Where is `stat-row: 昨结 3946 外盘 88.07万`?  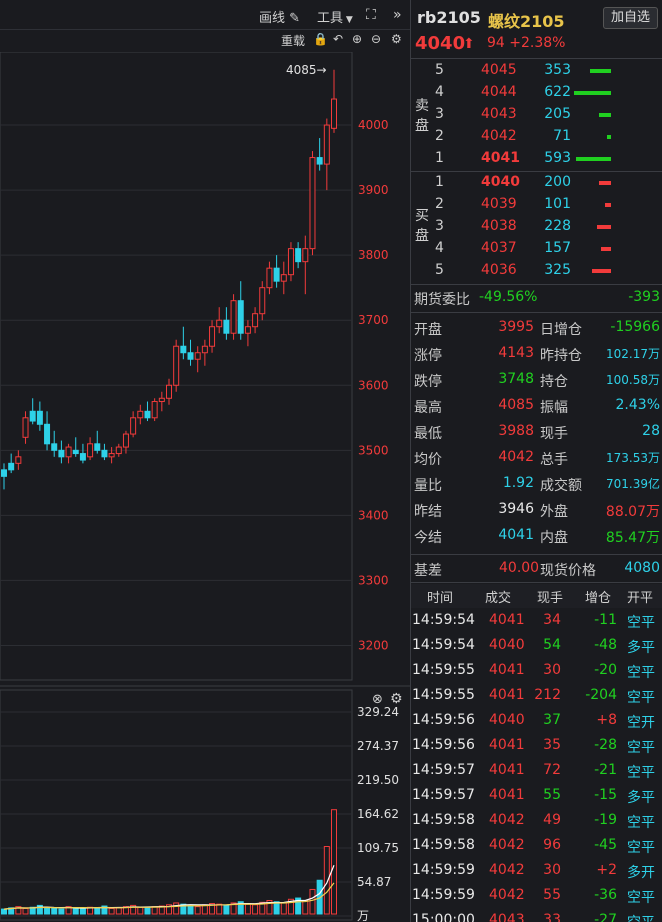 stat-row: 昨结 3946 外盘 88.07万 is located at coordinates (536, 510).